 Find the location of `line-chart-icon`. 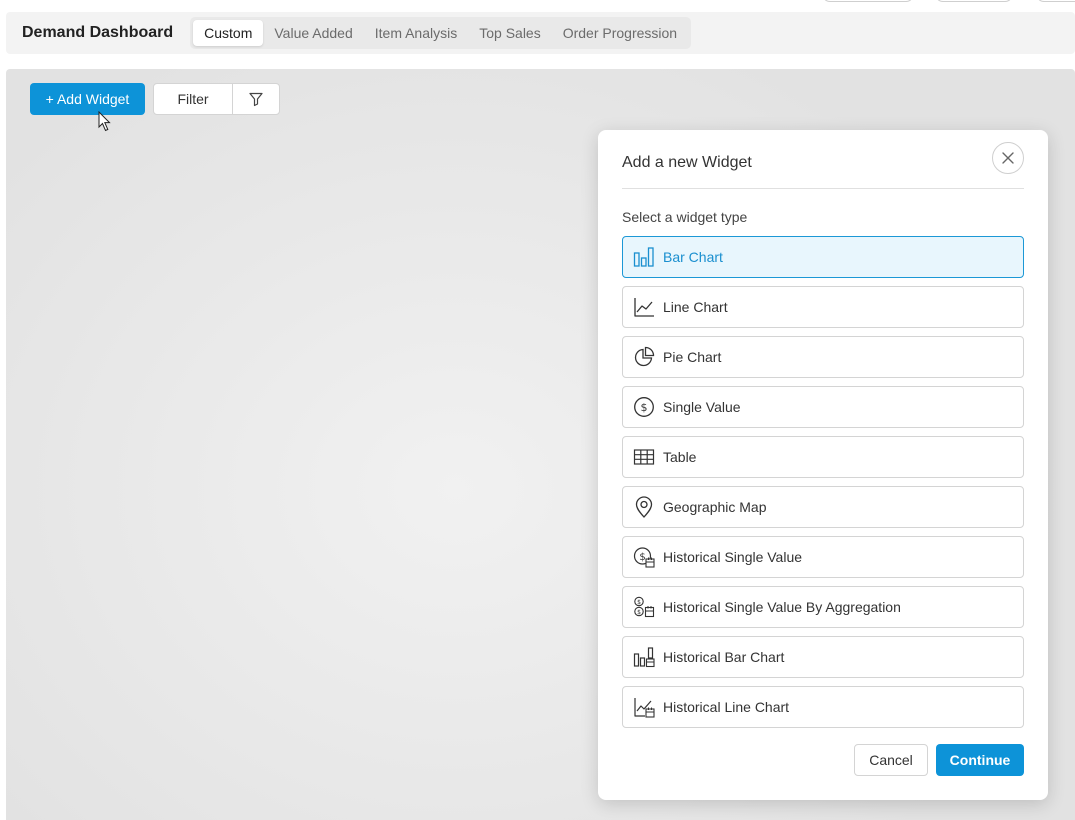

line-chart-icon is located at coordinates (644, 307).